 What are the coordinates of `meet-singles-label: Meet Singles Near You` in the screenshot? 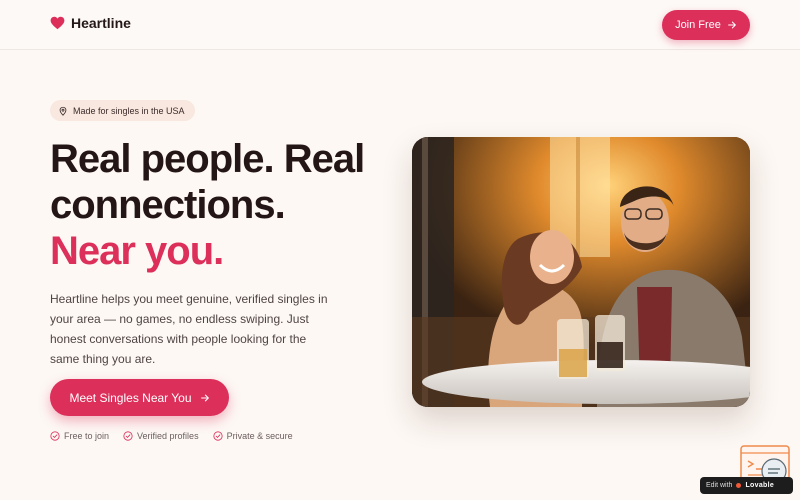 It's located at (130, 397).